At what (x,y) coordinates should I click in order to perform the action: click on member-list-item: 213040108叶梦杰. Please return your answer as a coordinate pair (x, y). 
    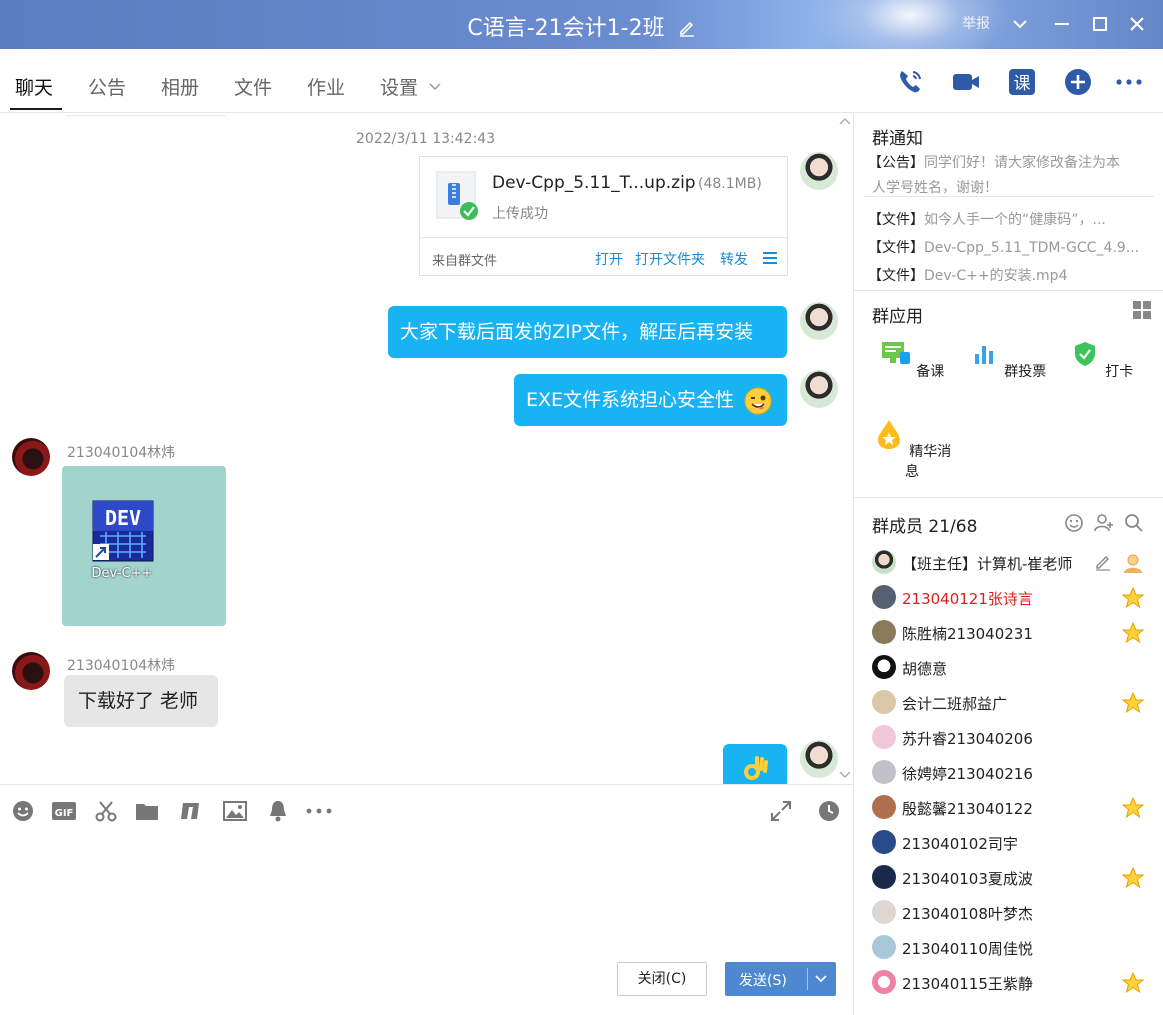
    Looking at the image, I should click on (1012, 913).